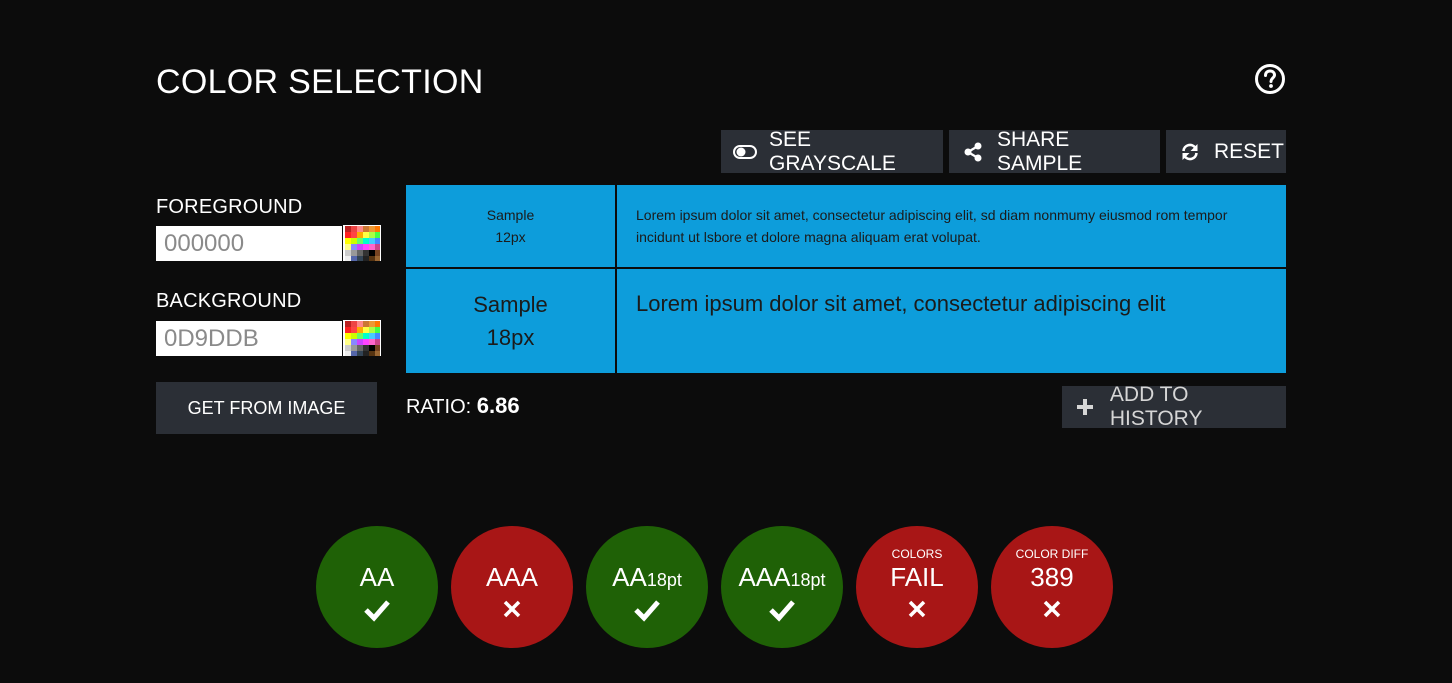 This screenshot has height=683, width=1452. I want to click on see-grayscale-label: SEE GRAYSCALE, so click(832, 151).